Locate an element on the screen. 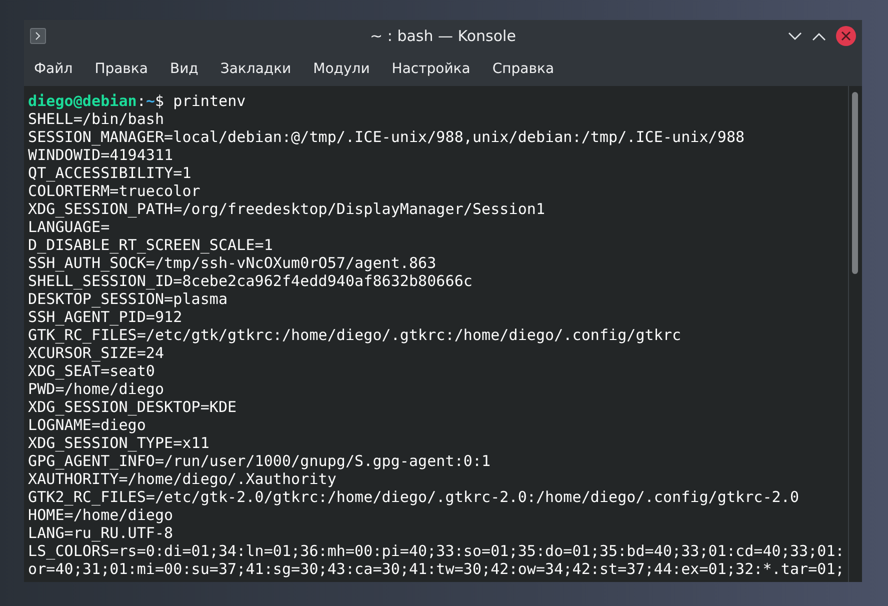  scrollbar-thumb is located at coordinates (855, 183).